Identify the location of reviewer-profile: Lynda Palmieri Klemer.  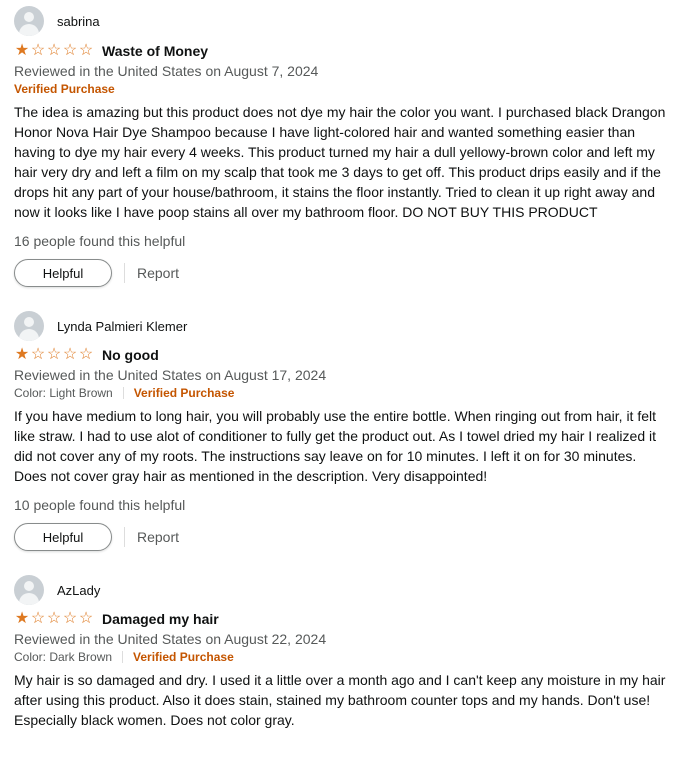
(341, 326).